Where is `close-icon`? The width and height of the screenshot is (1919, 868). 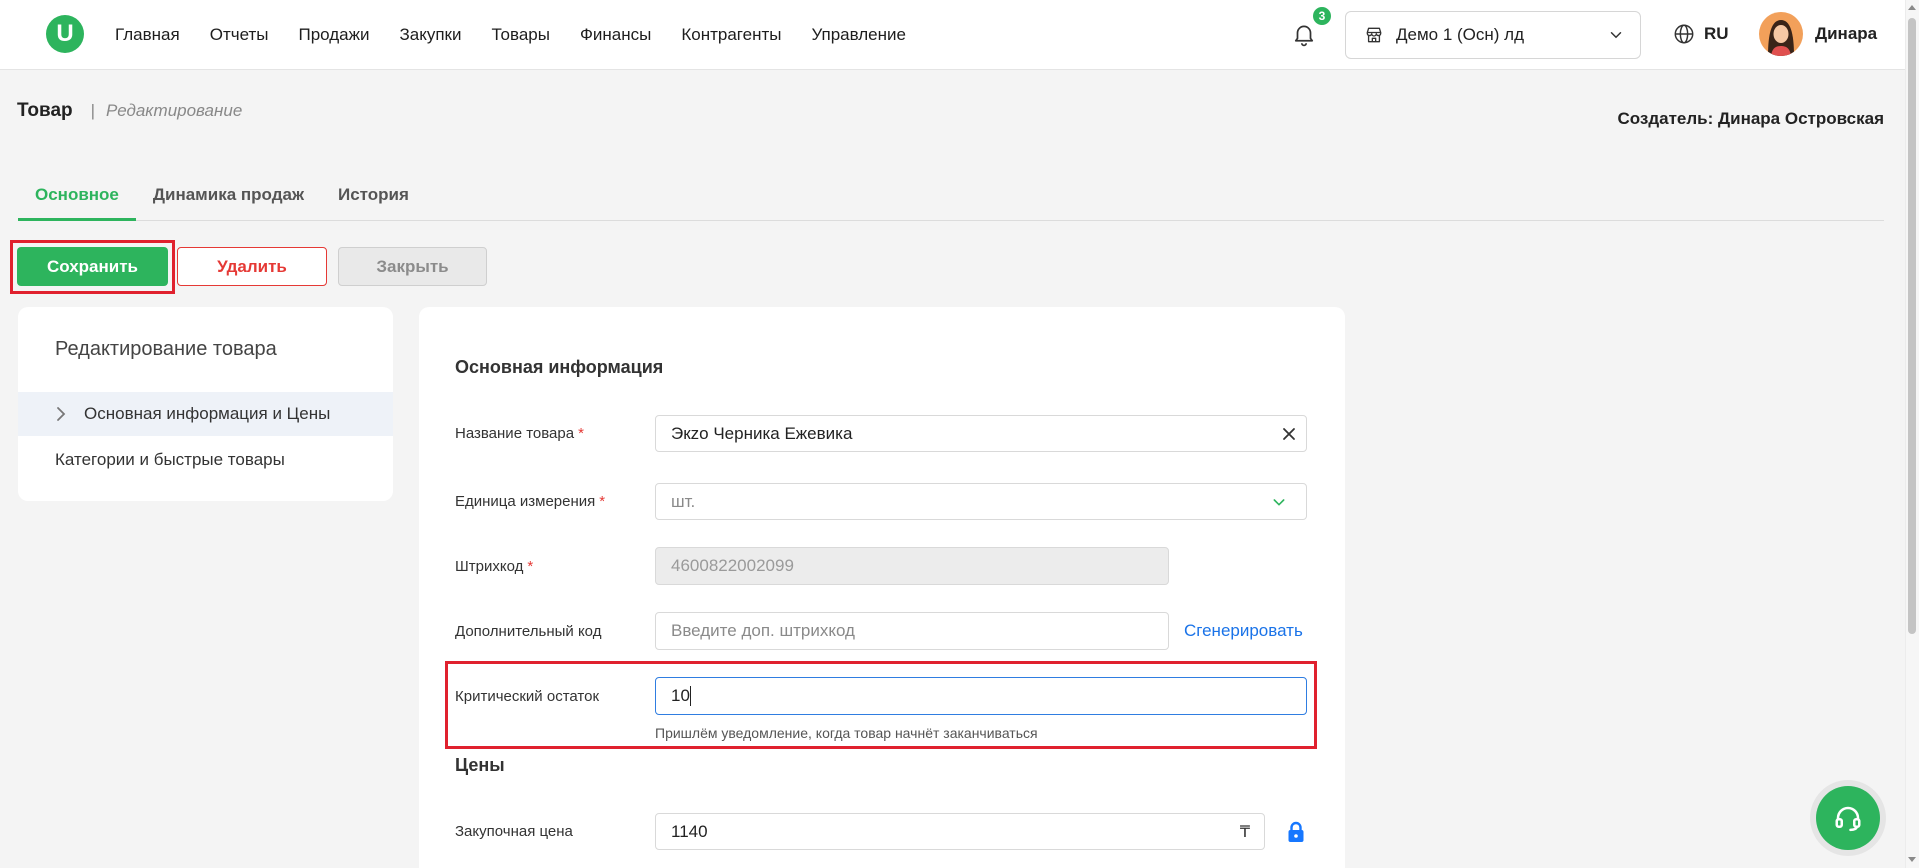
close-icon is located at coordinates (1289, 434).